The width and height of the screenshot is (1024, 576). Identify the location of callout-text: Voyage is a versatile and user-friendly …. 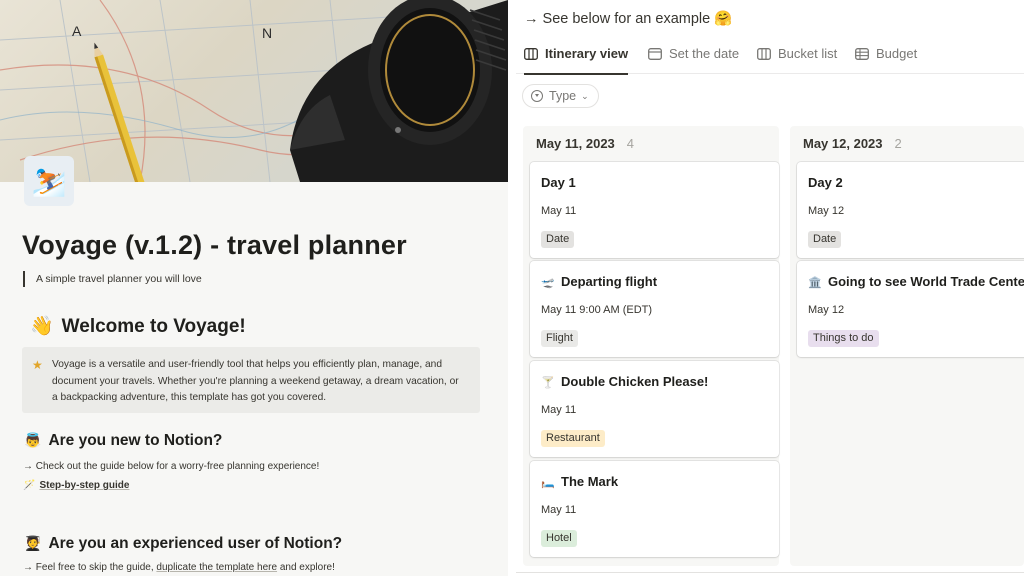
(255, 385).